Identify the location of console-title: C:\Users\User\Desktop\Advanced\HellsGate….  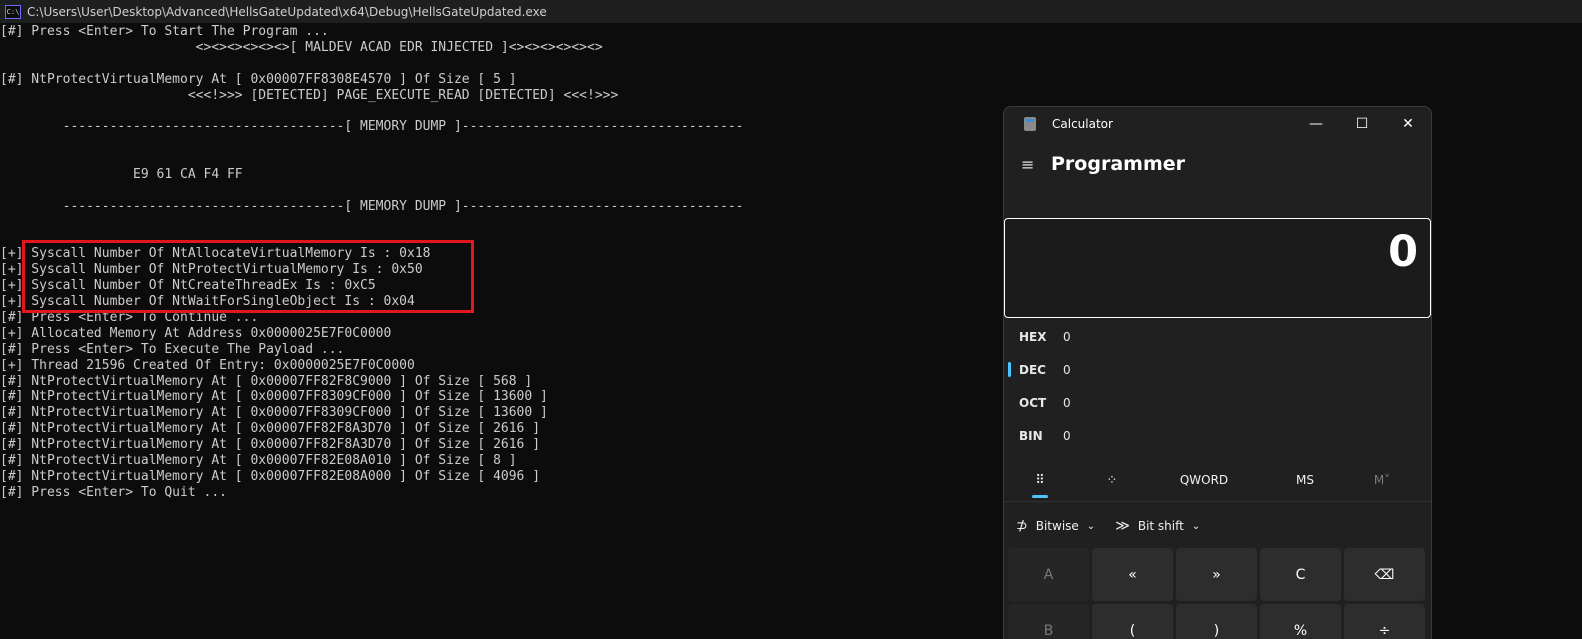
(287, 11).